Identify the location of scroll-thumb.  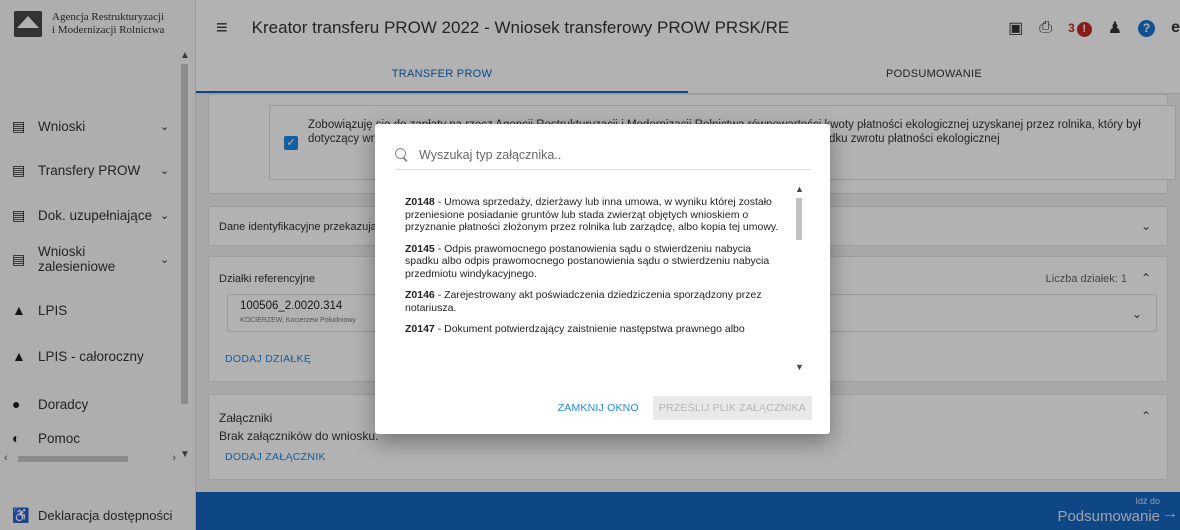
(799, 219).